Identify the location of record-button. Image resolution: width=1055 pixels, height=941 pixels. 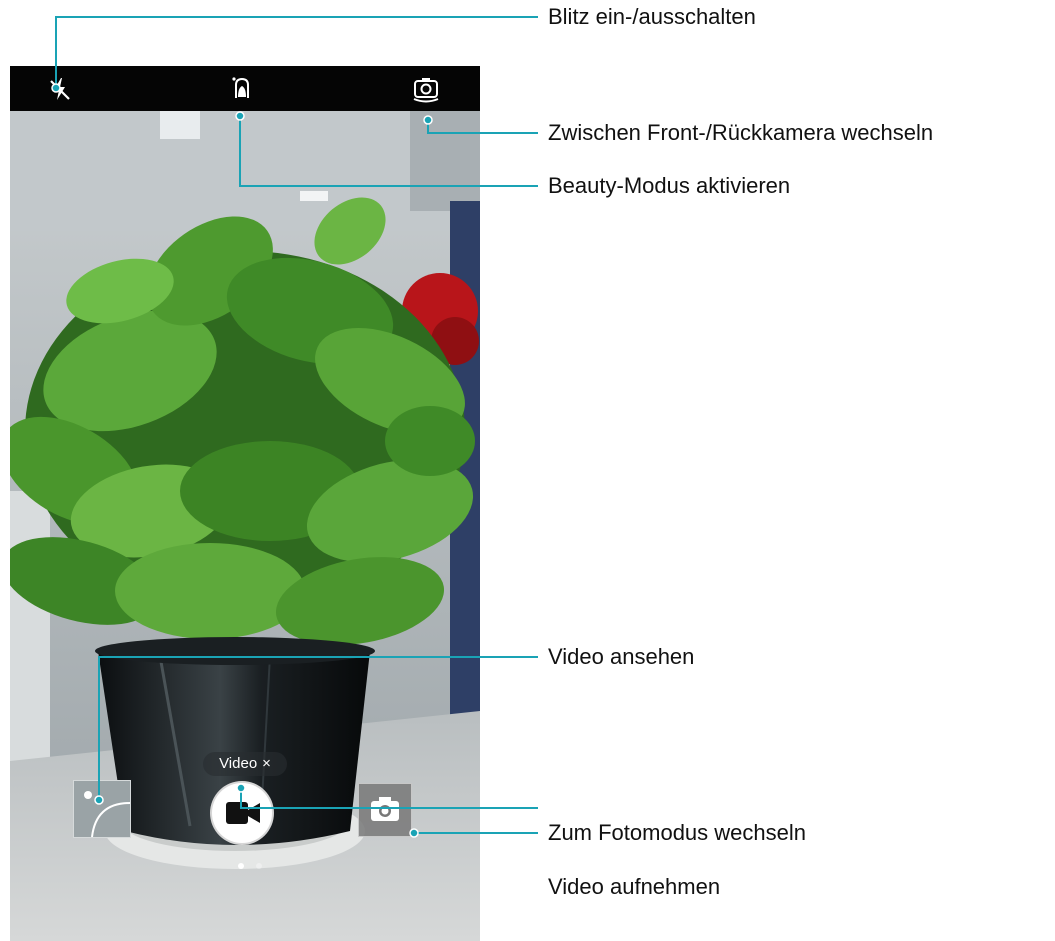
(242, 813).